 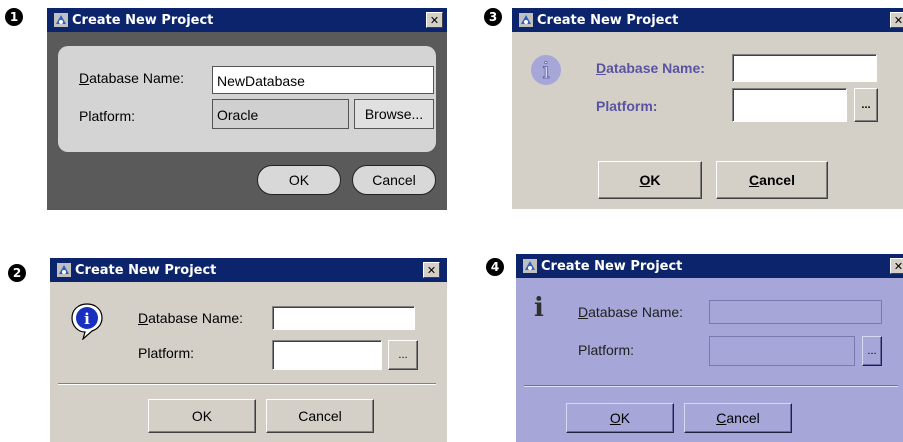 I want to click on callout-1: 1, so click(x=14, y=17).